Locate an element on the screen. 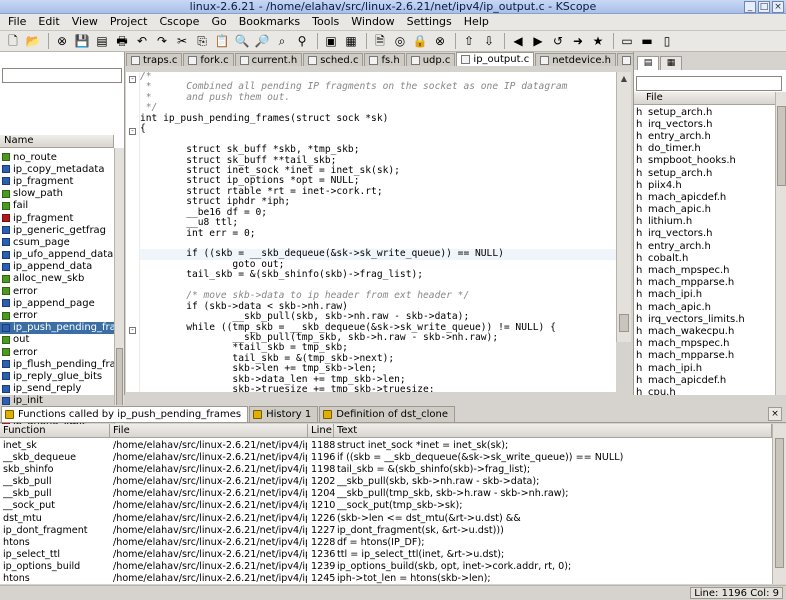 Image resolution: width=786 pixels, height=600 pixels. tag-list-item: ip_append_data is located at coordinates (57, 267).